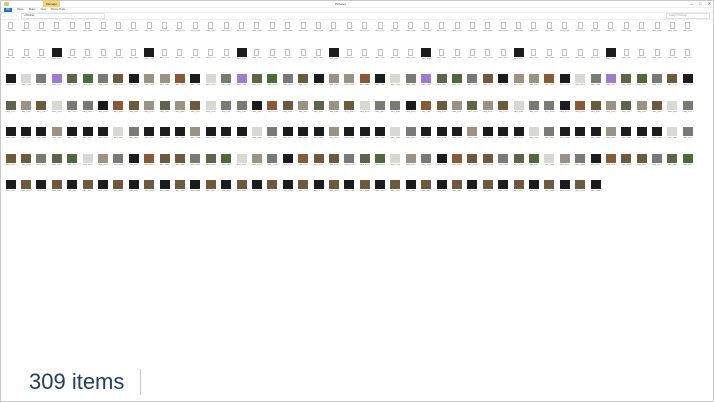 This screenshot has width=714, height=402. I want to click on file-item: IMG_1065, so click(87, 32).